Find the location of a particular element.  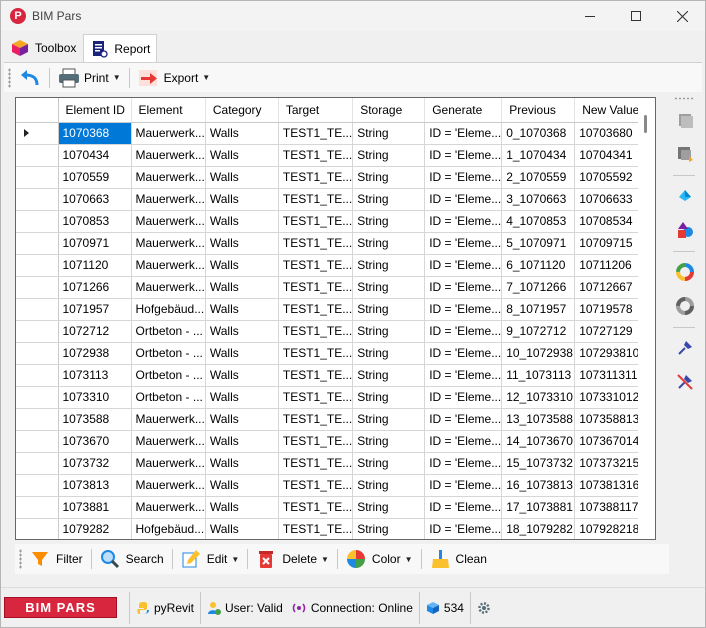

table-cell: 10704341 is located at coordinates (611, 155).